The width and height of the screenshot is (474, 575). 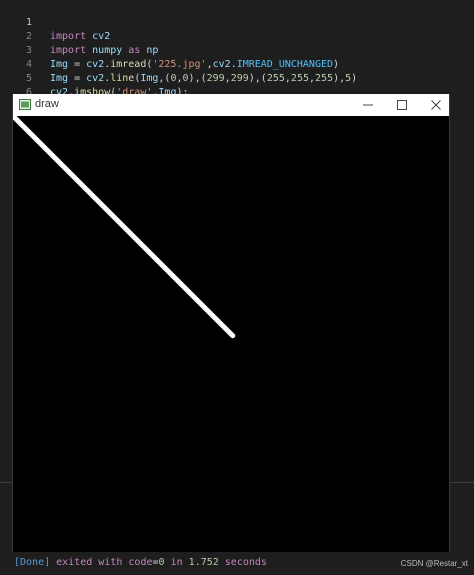 I want to click on close-button, so click(x=436, y=105).